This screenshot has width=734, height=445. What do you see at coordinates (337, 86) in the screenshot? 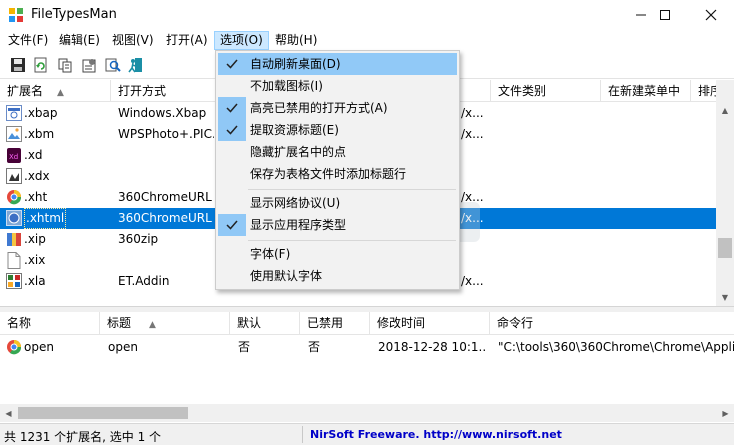
I see `menu-item-no-icons: 不加载图标(I)` at bounding box center [337, 86].